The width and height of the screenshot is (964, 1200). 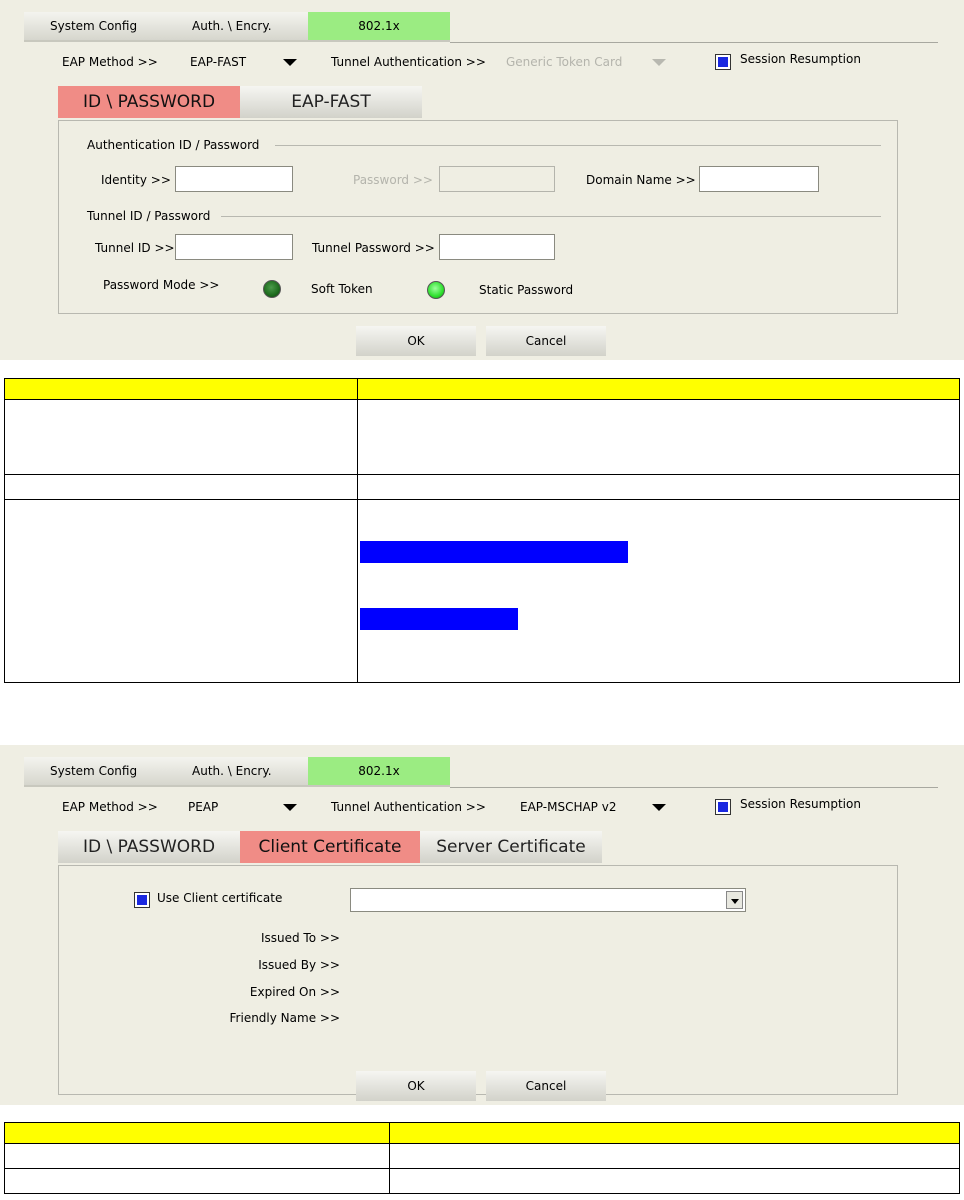 What do you see at coordinates (759, 179) in the screenshot?
I see `domain-name-input` at bounding box center [759, 179].